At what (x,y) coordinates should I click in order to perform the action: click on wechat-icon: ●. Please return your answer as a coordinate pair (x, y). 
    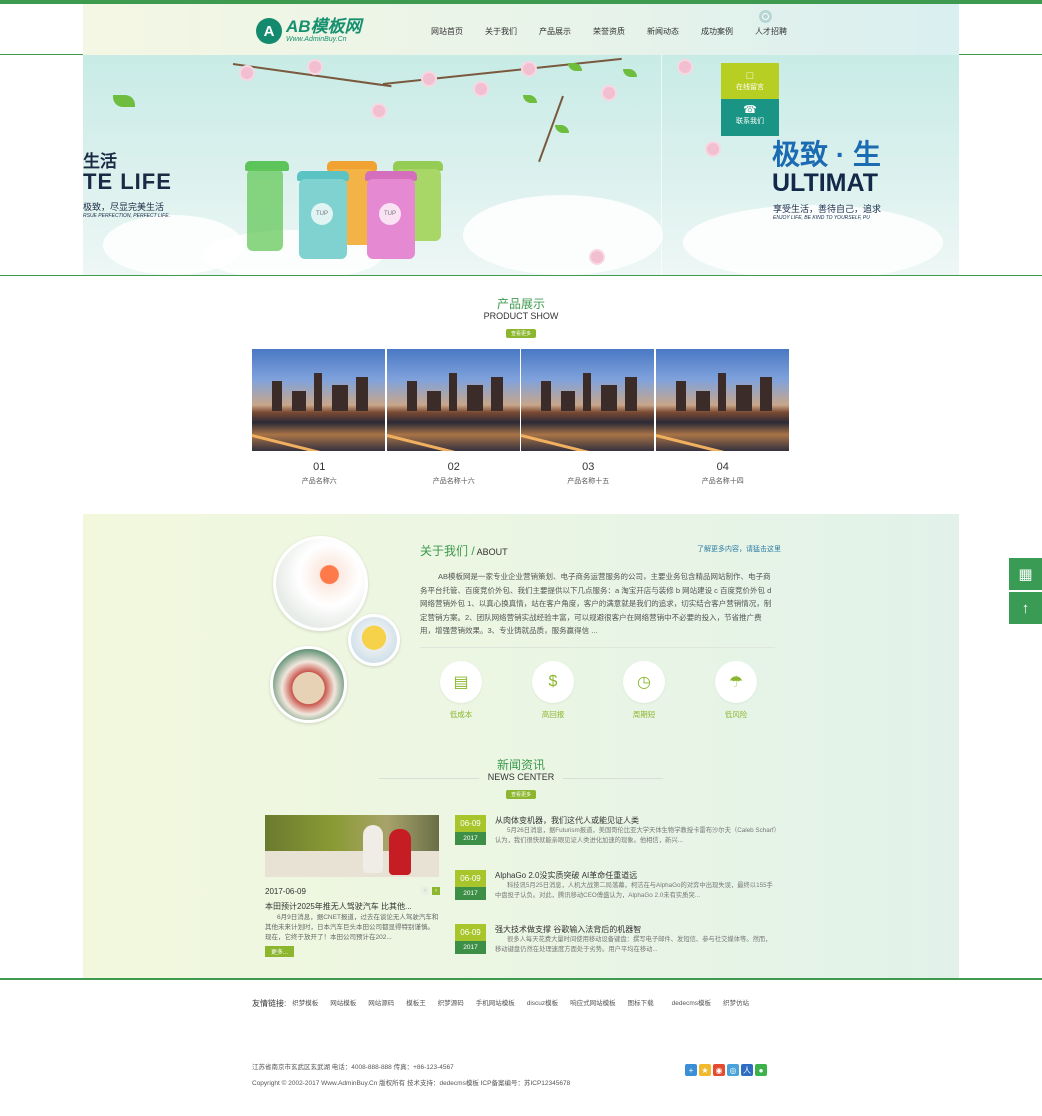
    Looking at the image, I should click on (761, 1070).